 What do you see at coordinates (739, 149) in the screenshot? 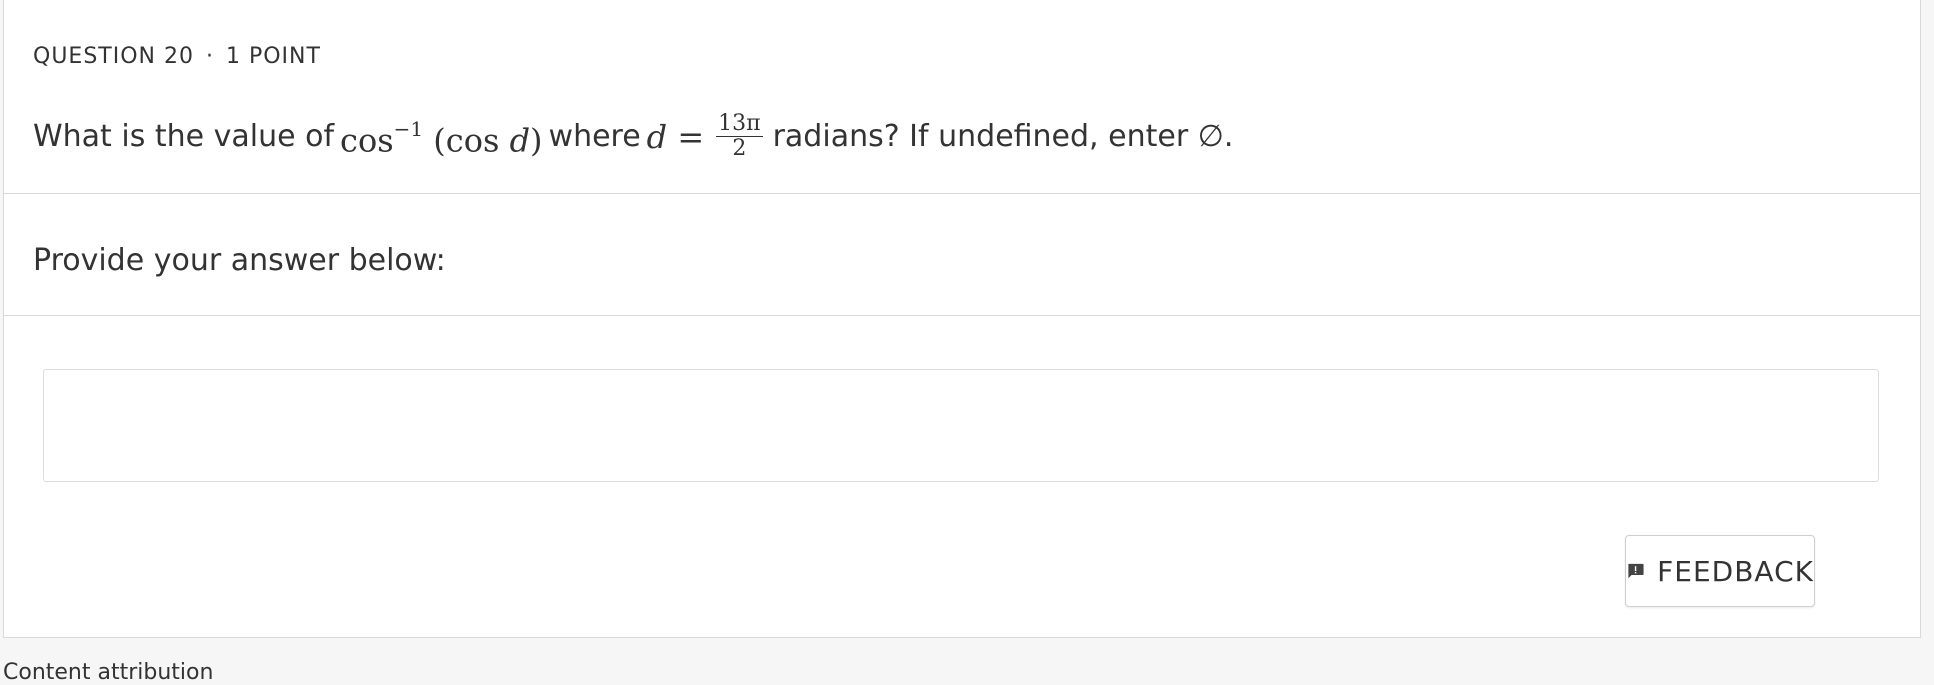
I see `fraction-denominator: 2` at bounding box center [739, 149].